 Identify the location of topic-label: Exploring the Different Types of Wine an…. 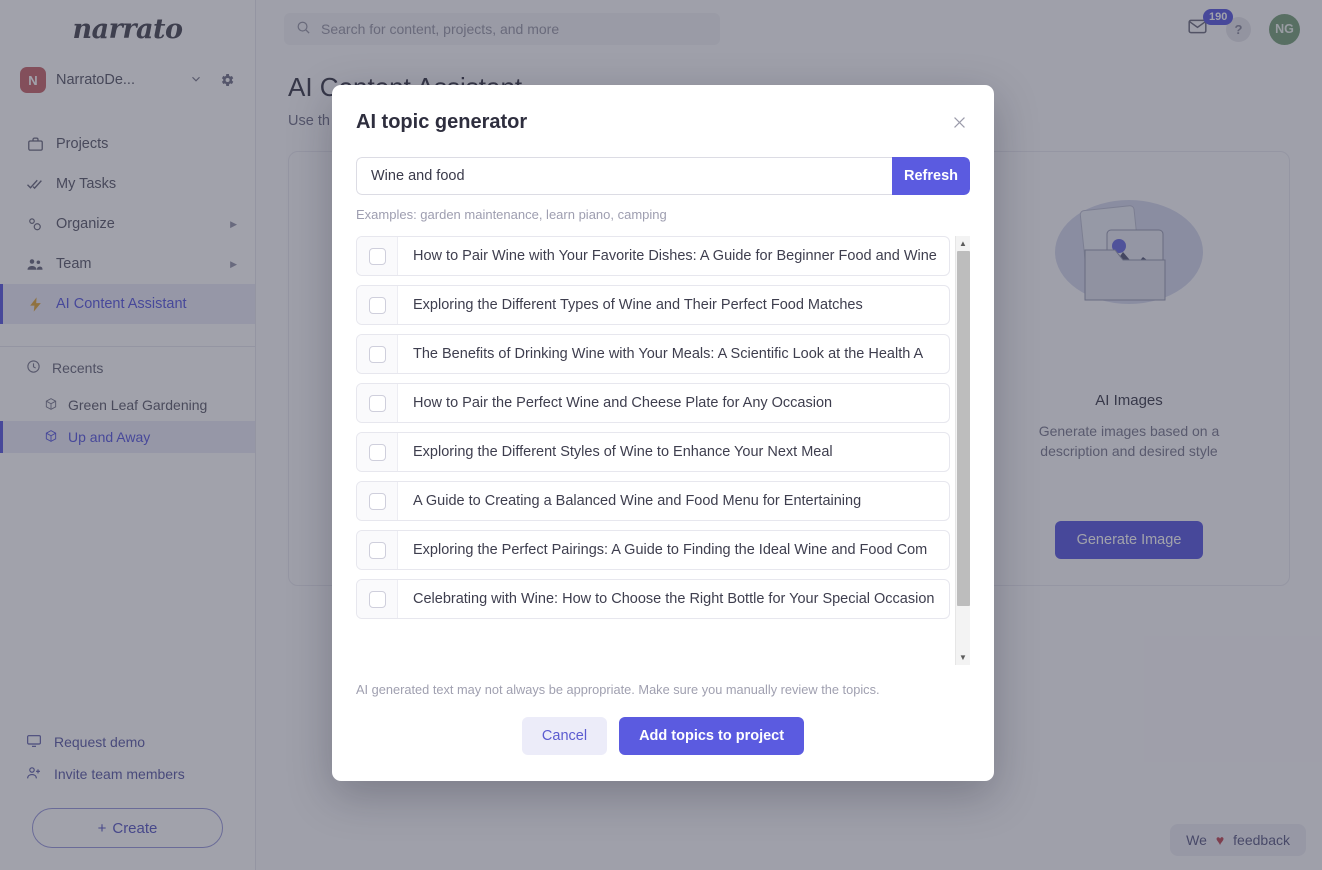
(638, 305).